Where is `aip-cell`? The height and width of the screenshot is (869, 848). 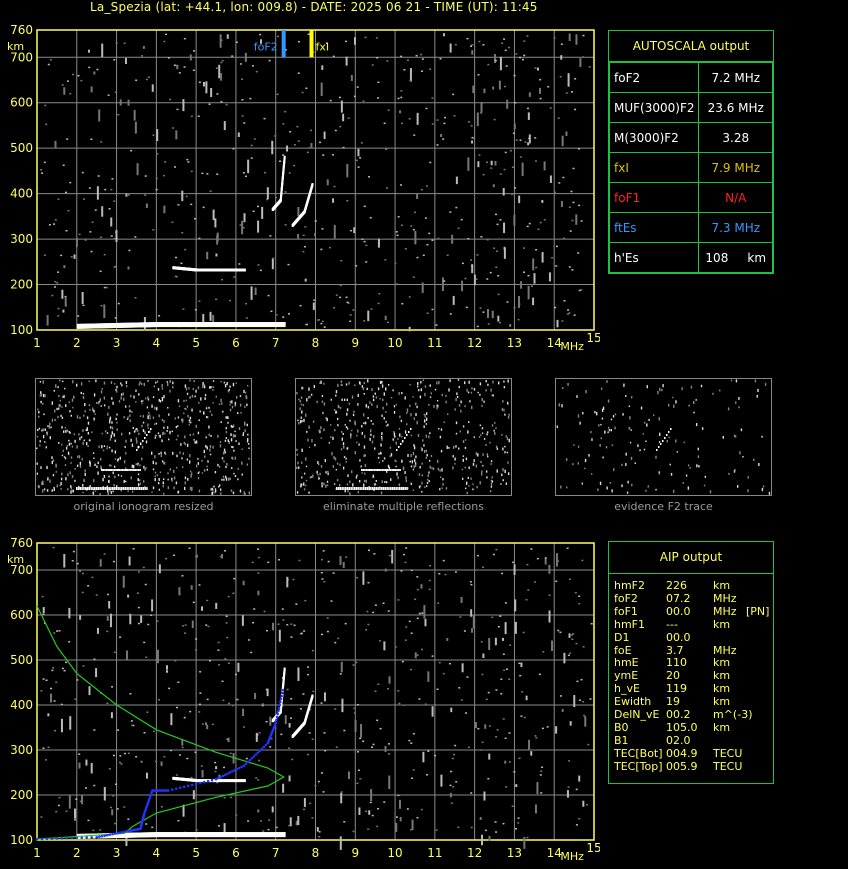
aip-cell is located at coordinates (729, 638).